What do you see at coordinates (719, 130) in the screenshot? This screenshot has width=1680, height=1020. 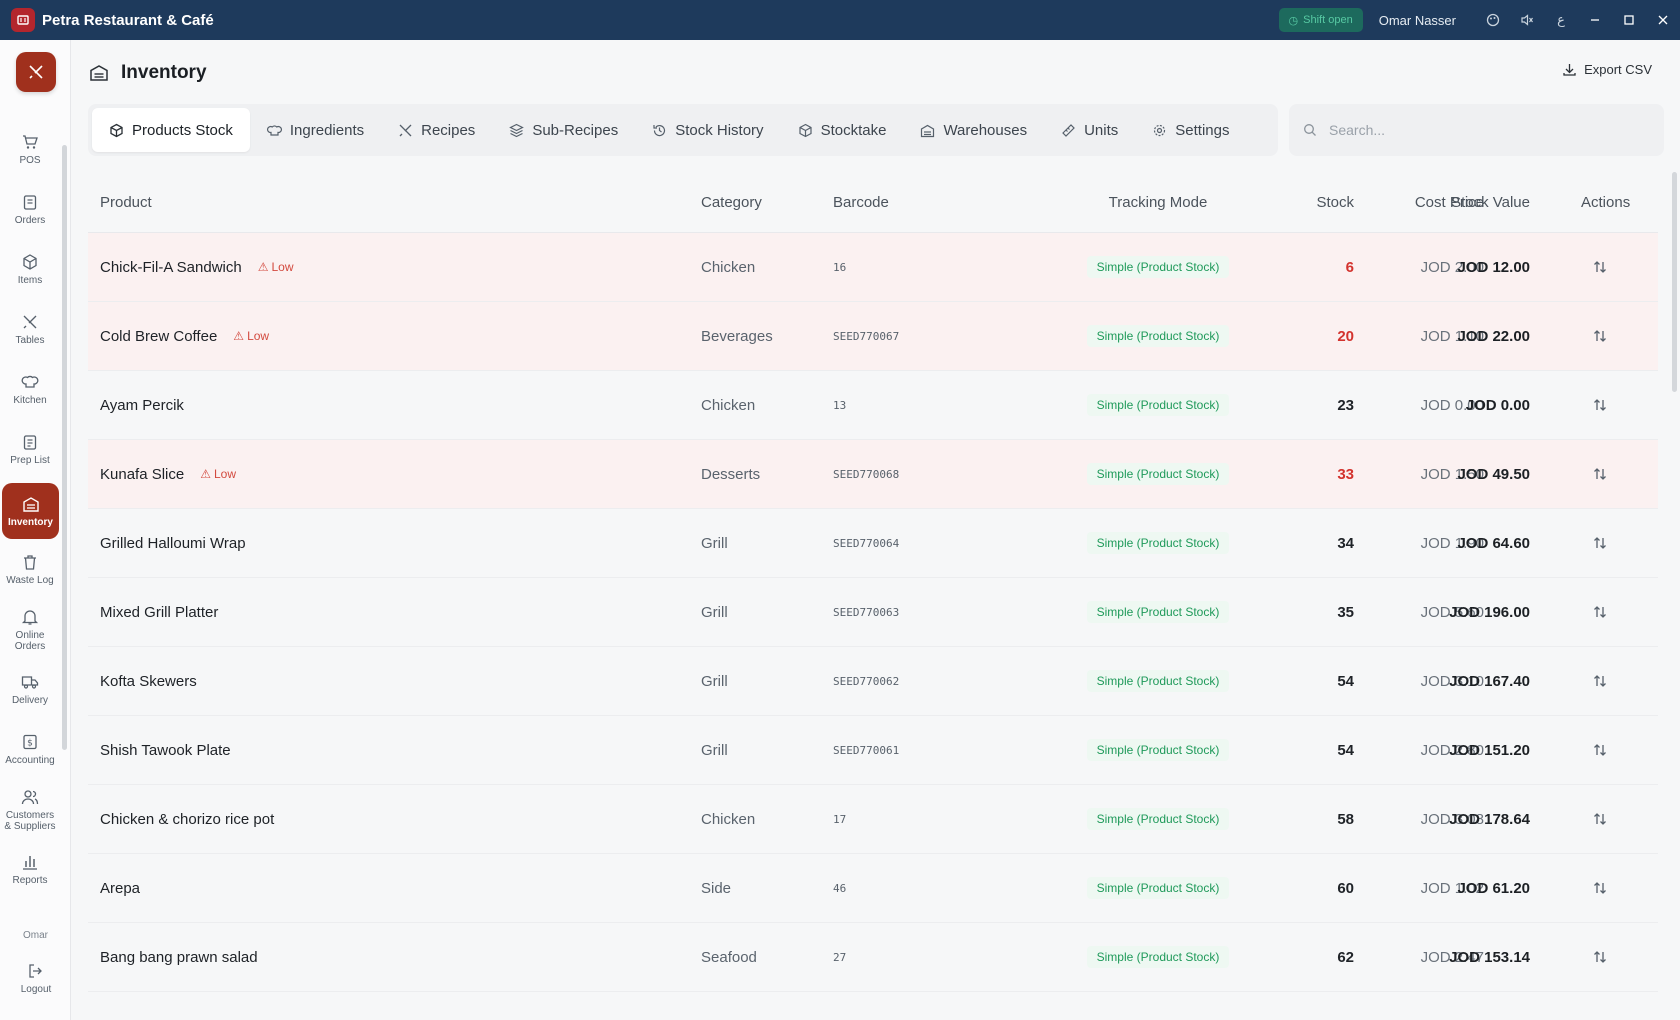 I see `tab-label: Stock History` at bounding box center [719, 130].